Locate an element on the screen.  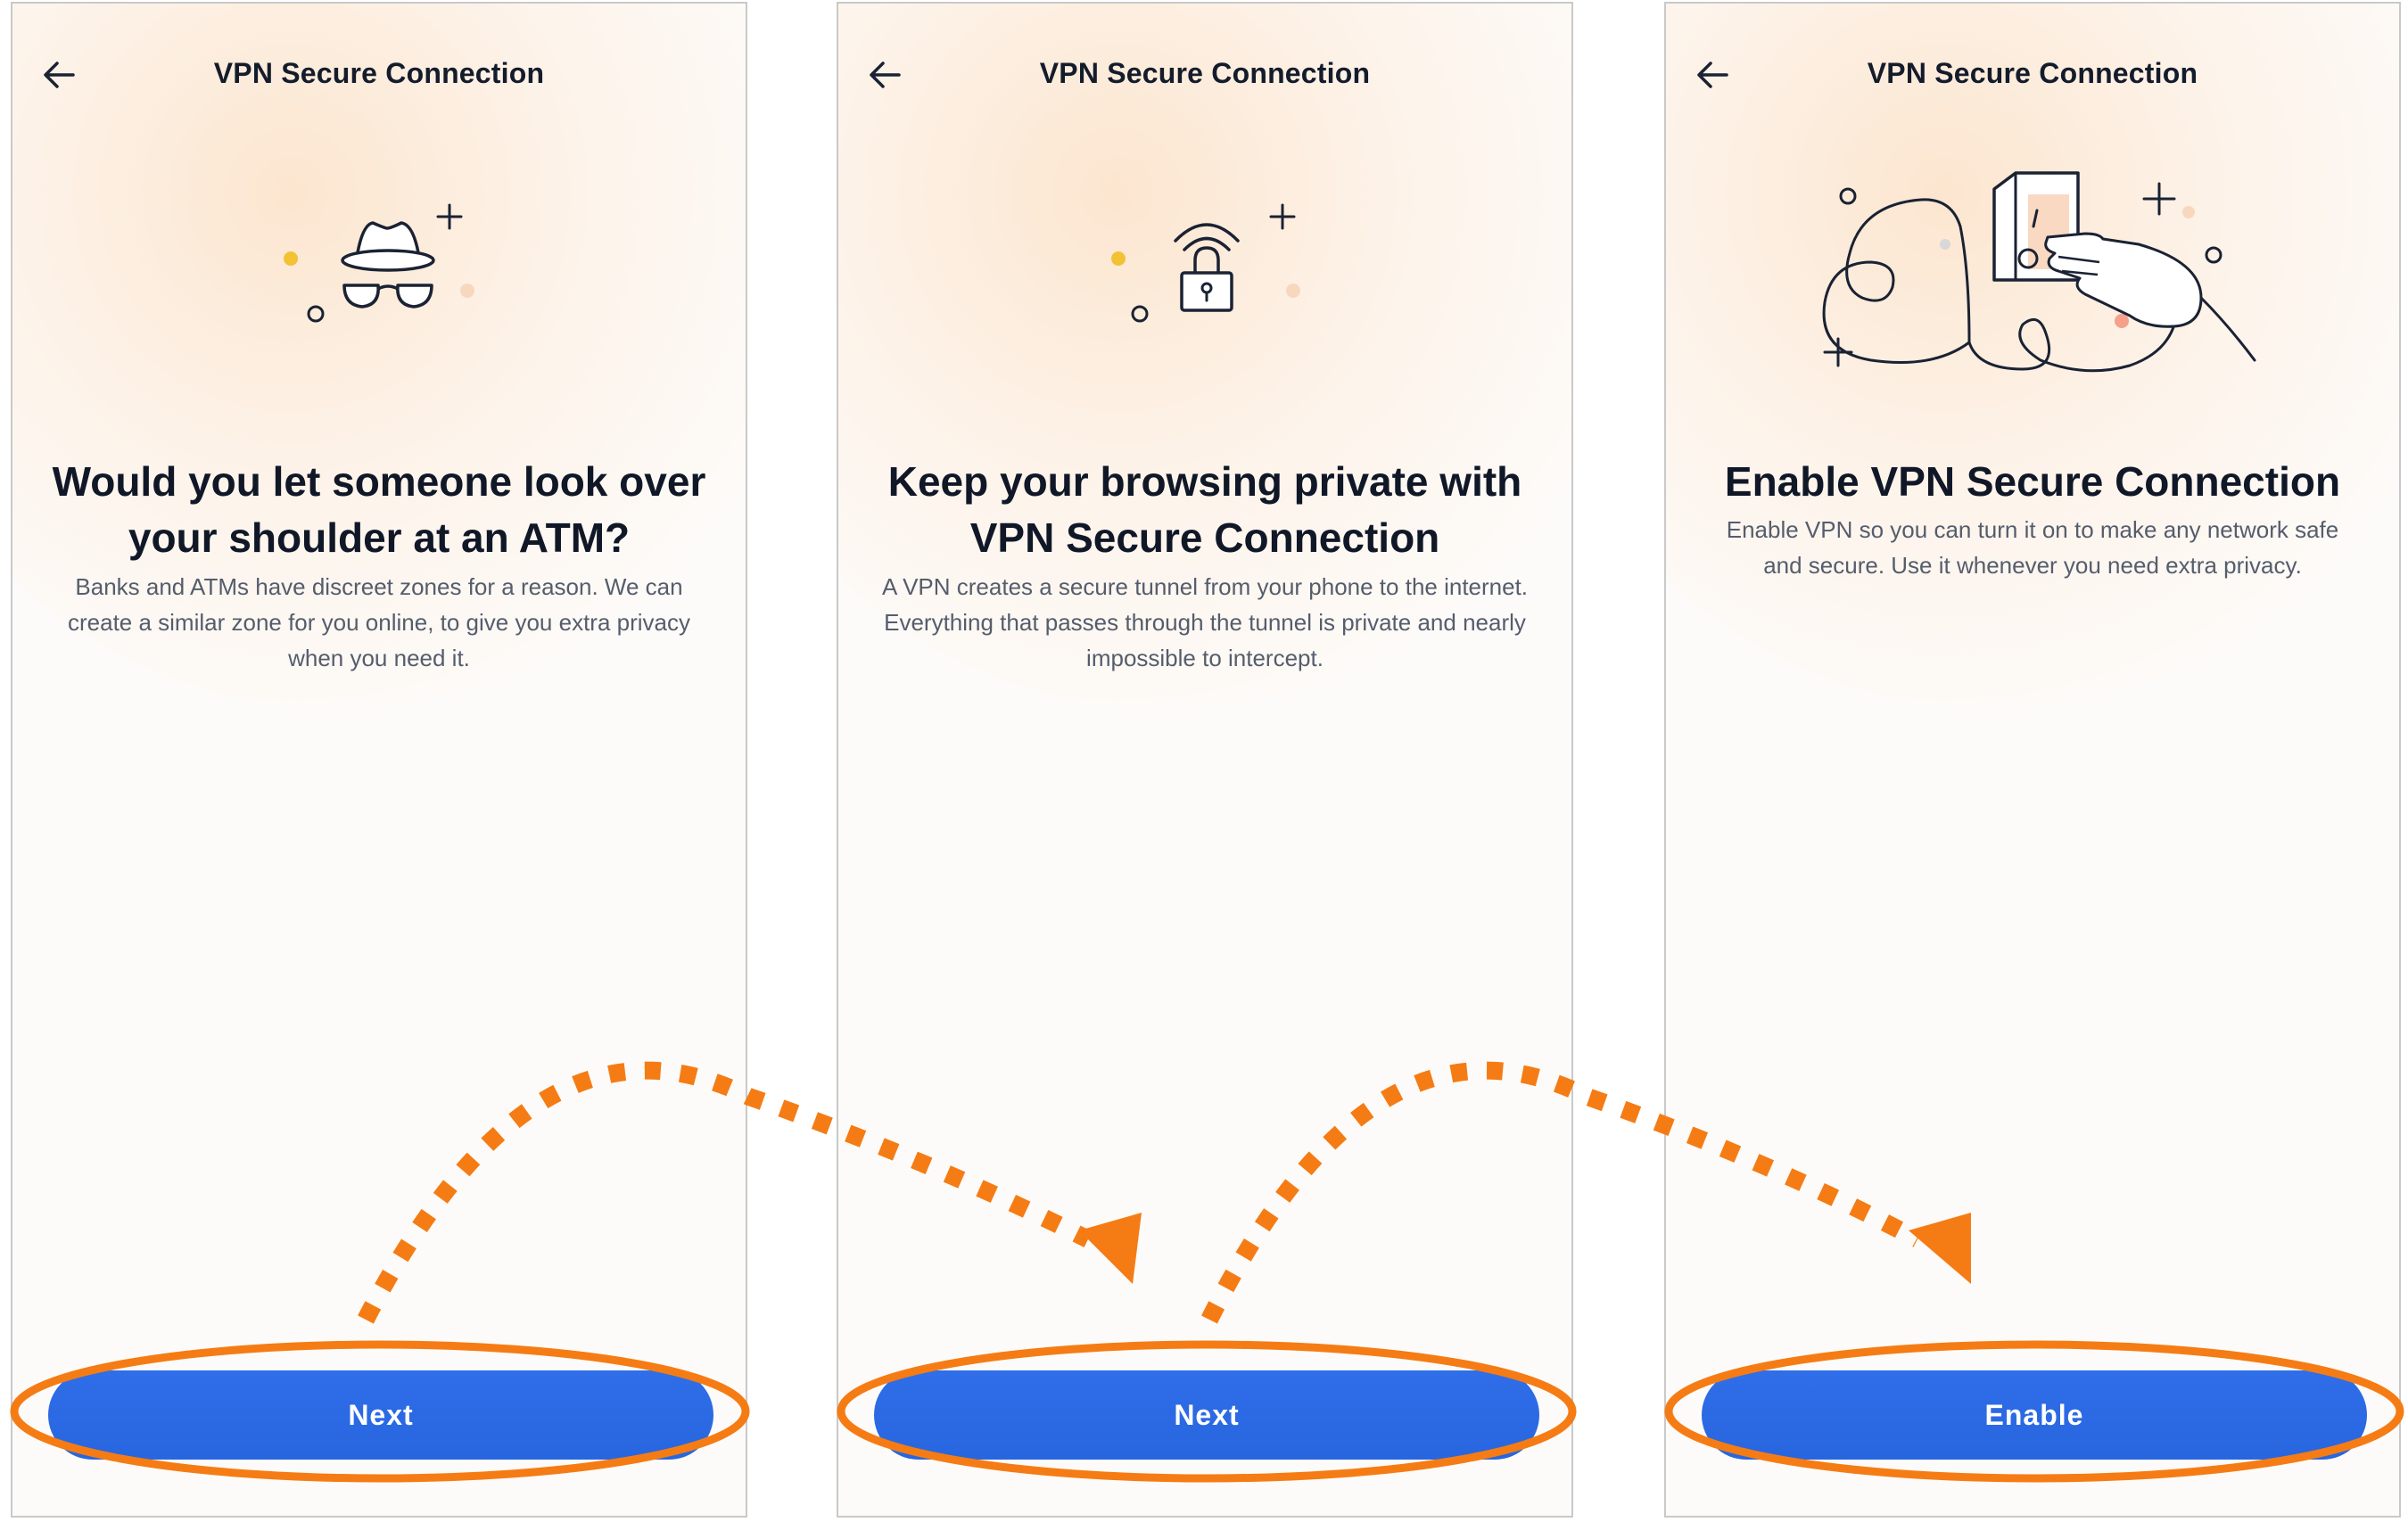
incognito-icon is located at coordinates (379, 263).